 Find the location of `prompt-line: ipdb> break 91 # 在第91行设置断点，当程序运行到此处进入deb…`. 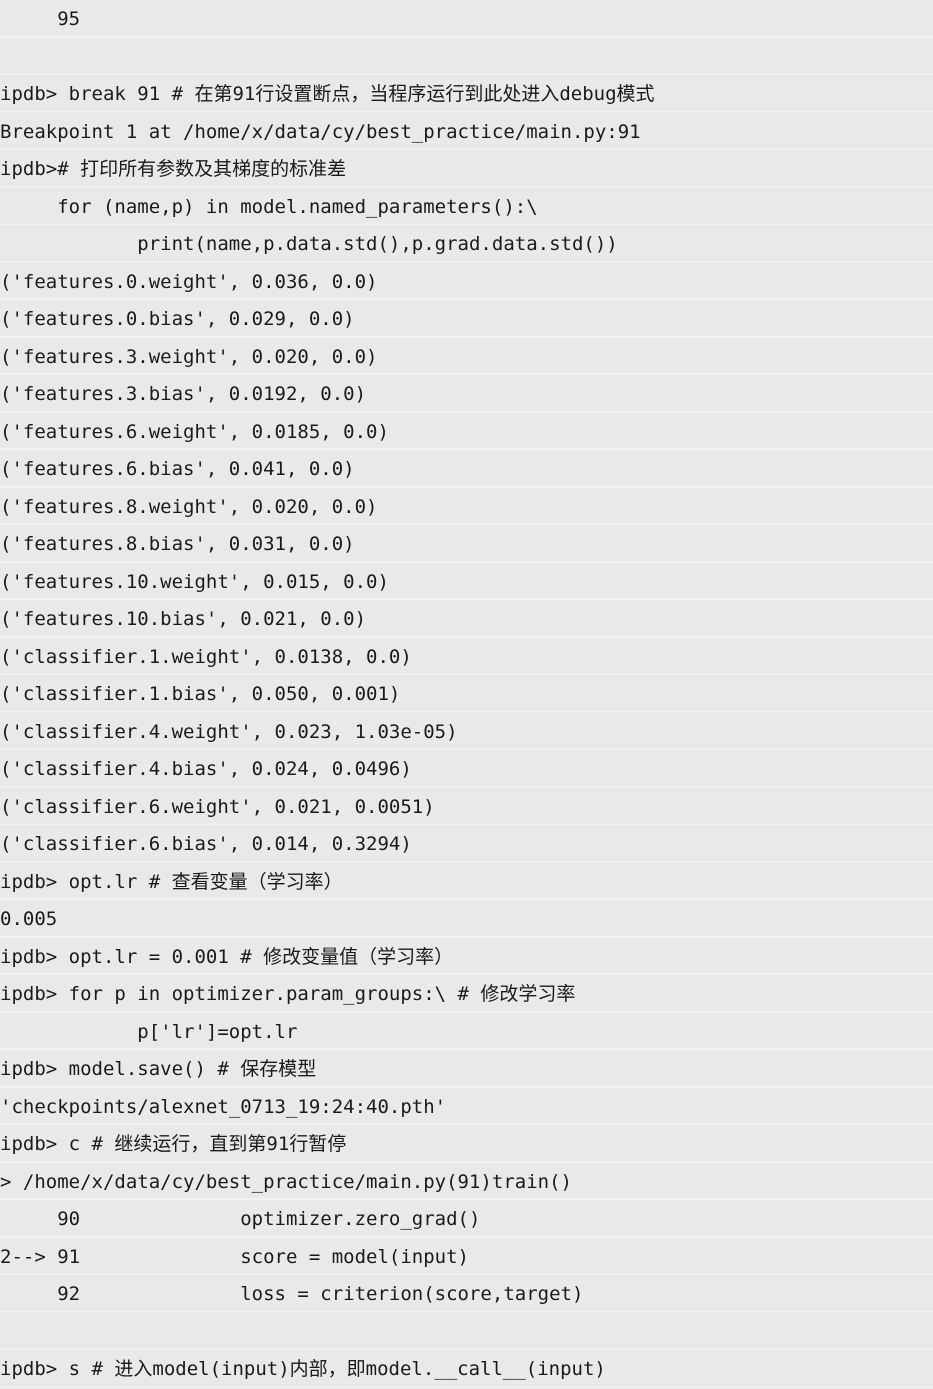

prompt-line: ipdb> break 91 # 在第91行设置断点，当程序运行到此处进入deb… is located at coordinates (327, 94).